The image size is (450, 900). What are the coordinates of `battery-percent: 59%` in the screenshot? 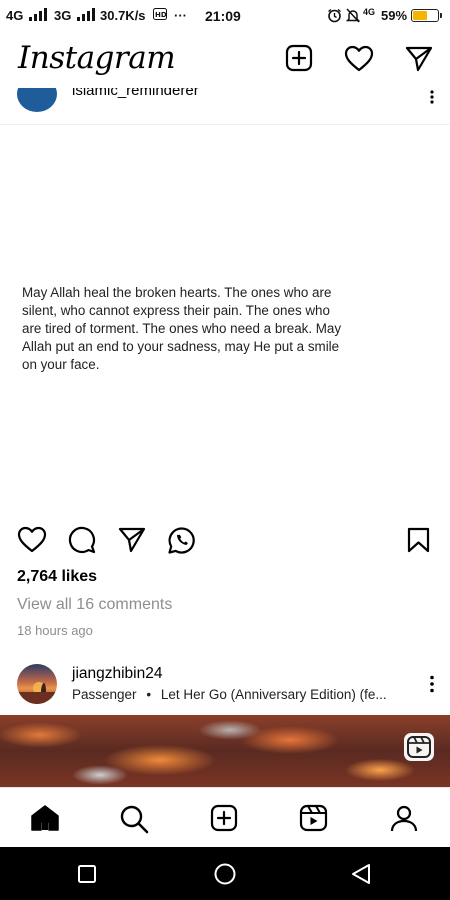 It's located at (394, 15).